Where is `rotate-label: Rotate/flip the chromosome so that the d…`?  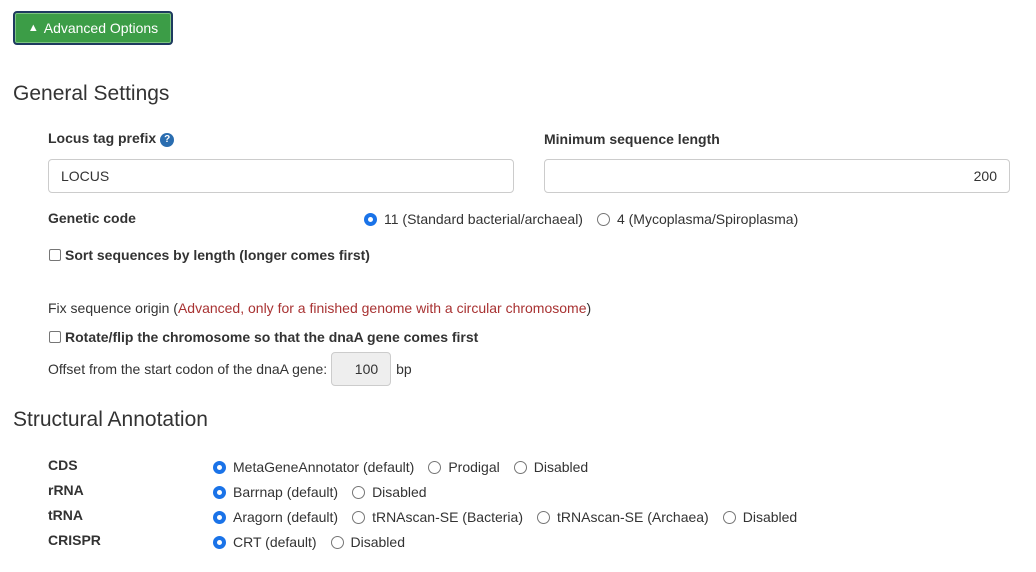 rotate-label: Rotate/flip the chromosome so that the d… is located at coordinates (272, 337).